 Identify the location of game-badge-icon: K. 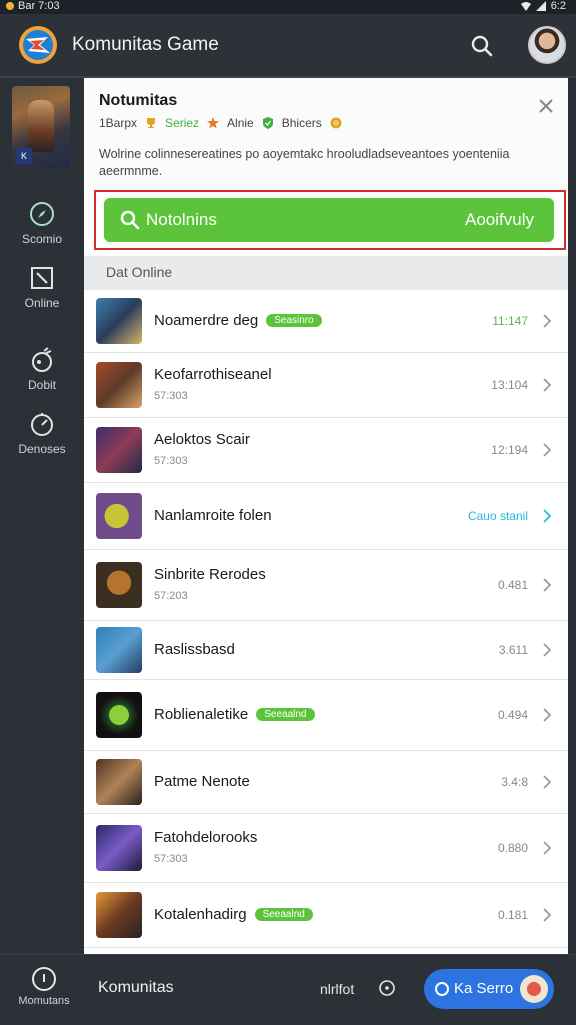
(24, 156).